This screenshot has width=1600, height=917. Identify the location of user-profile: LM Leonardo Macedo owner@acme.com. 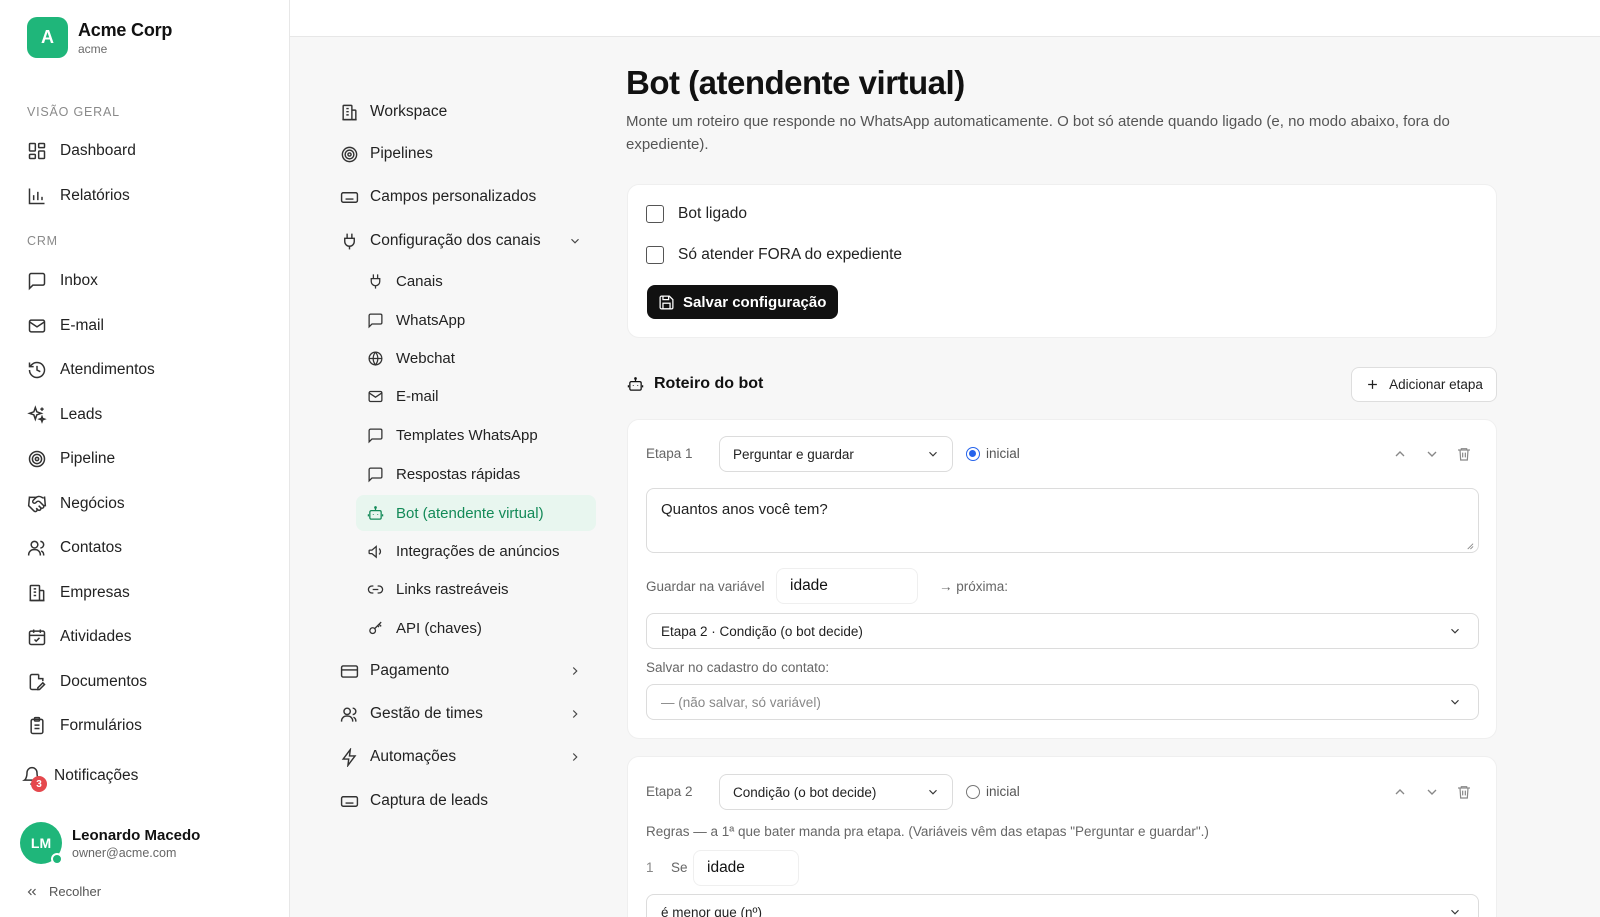
(110, 843).